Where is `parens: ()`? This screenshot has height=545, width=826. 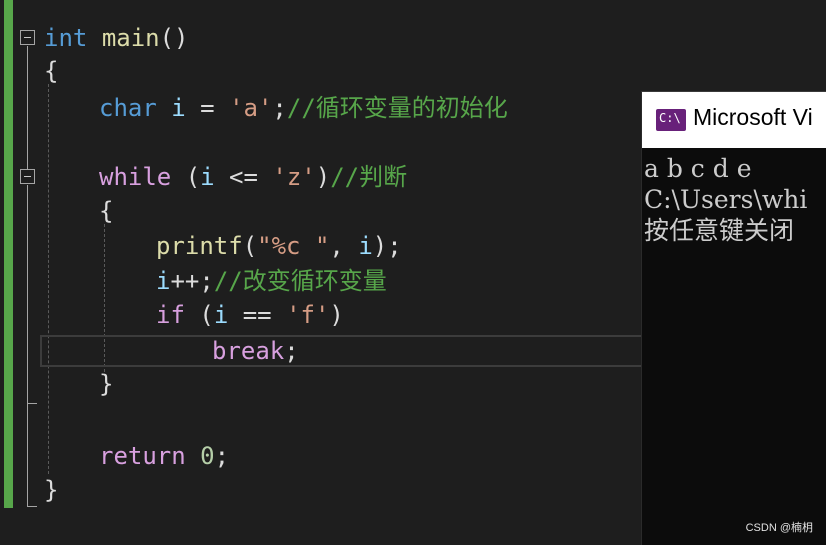 parens: () is located at coordinates (174, 38).